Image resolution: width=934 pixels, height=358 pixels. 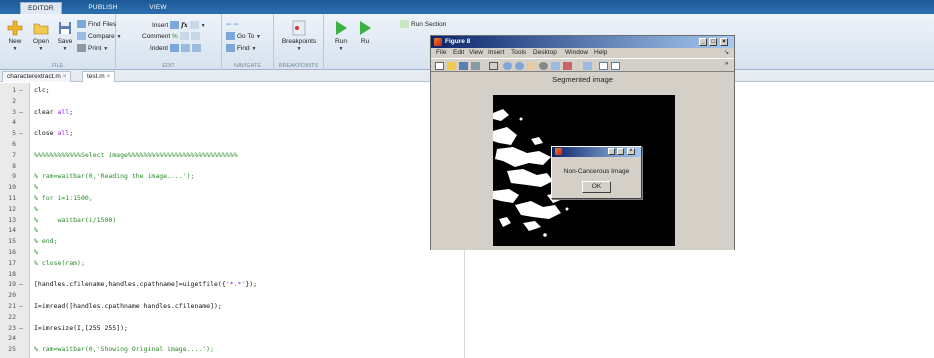 What do you see at coordinates (467, 318) in the screenshot?
I see `code-line: 22` at bounding box center [467, 318].